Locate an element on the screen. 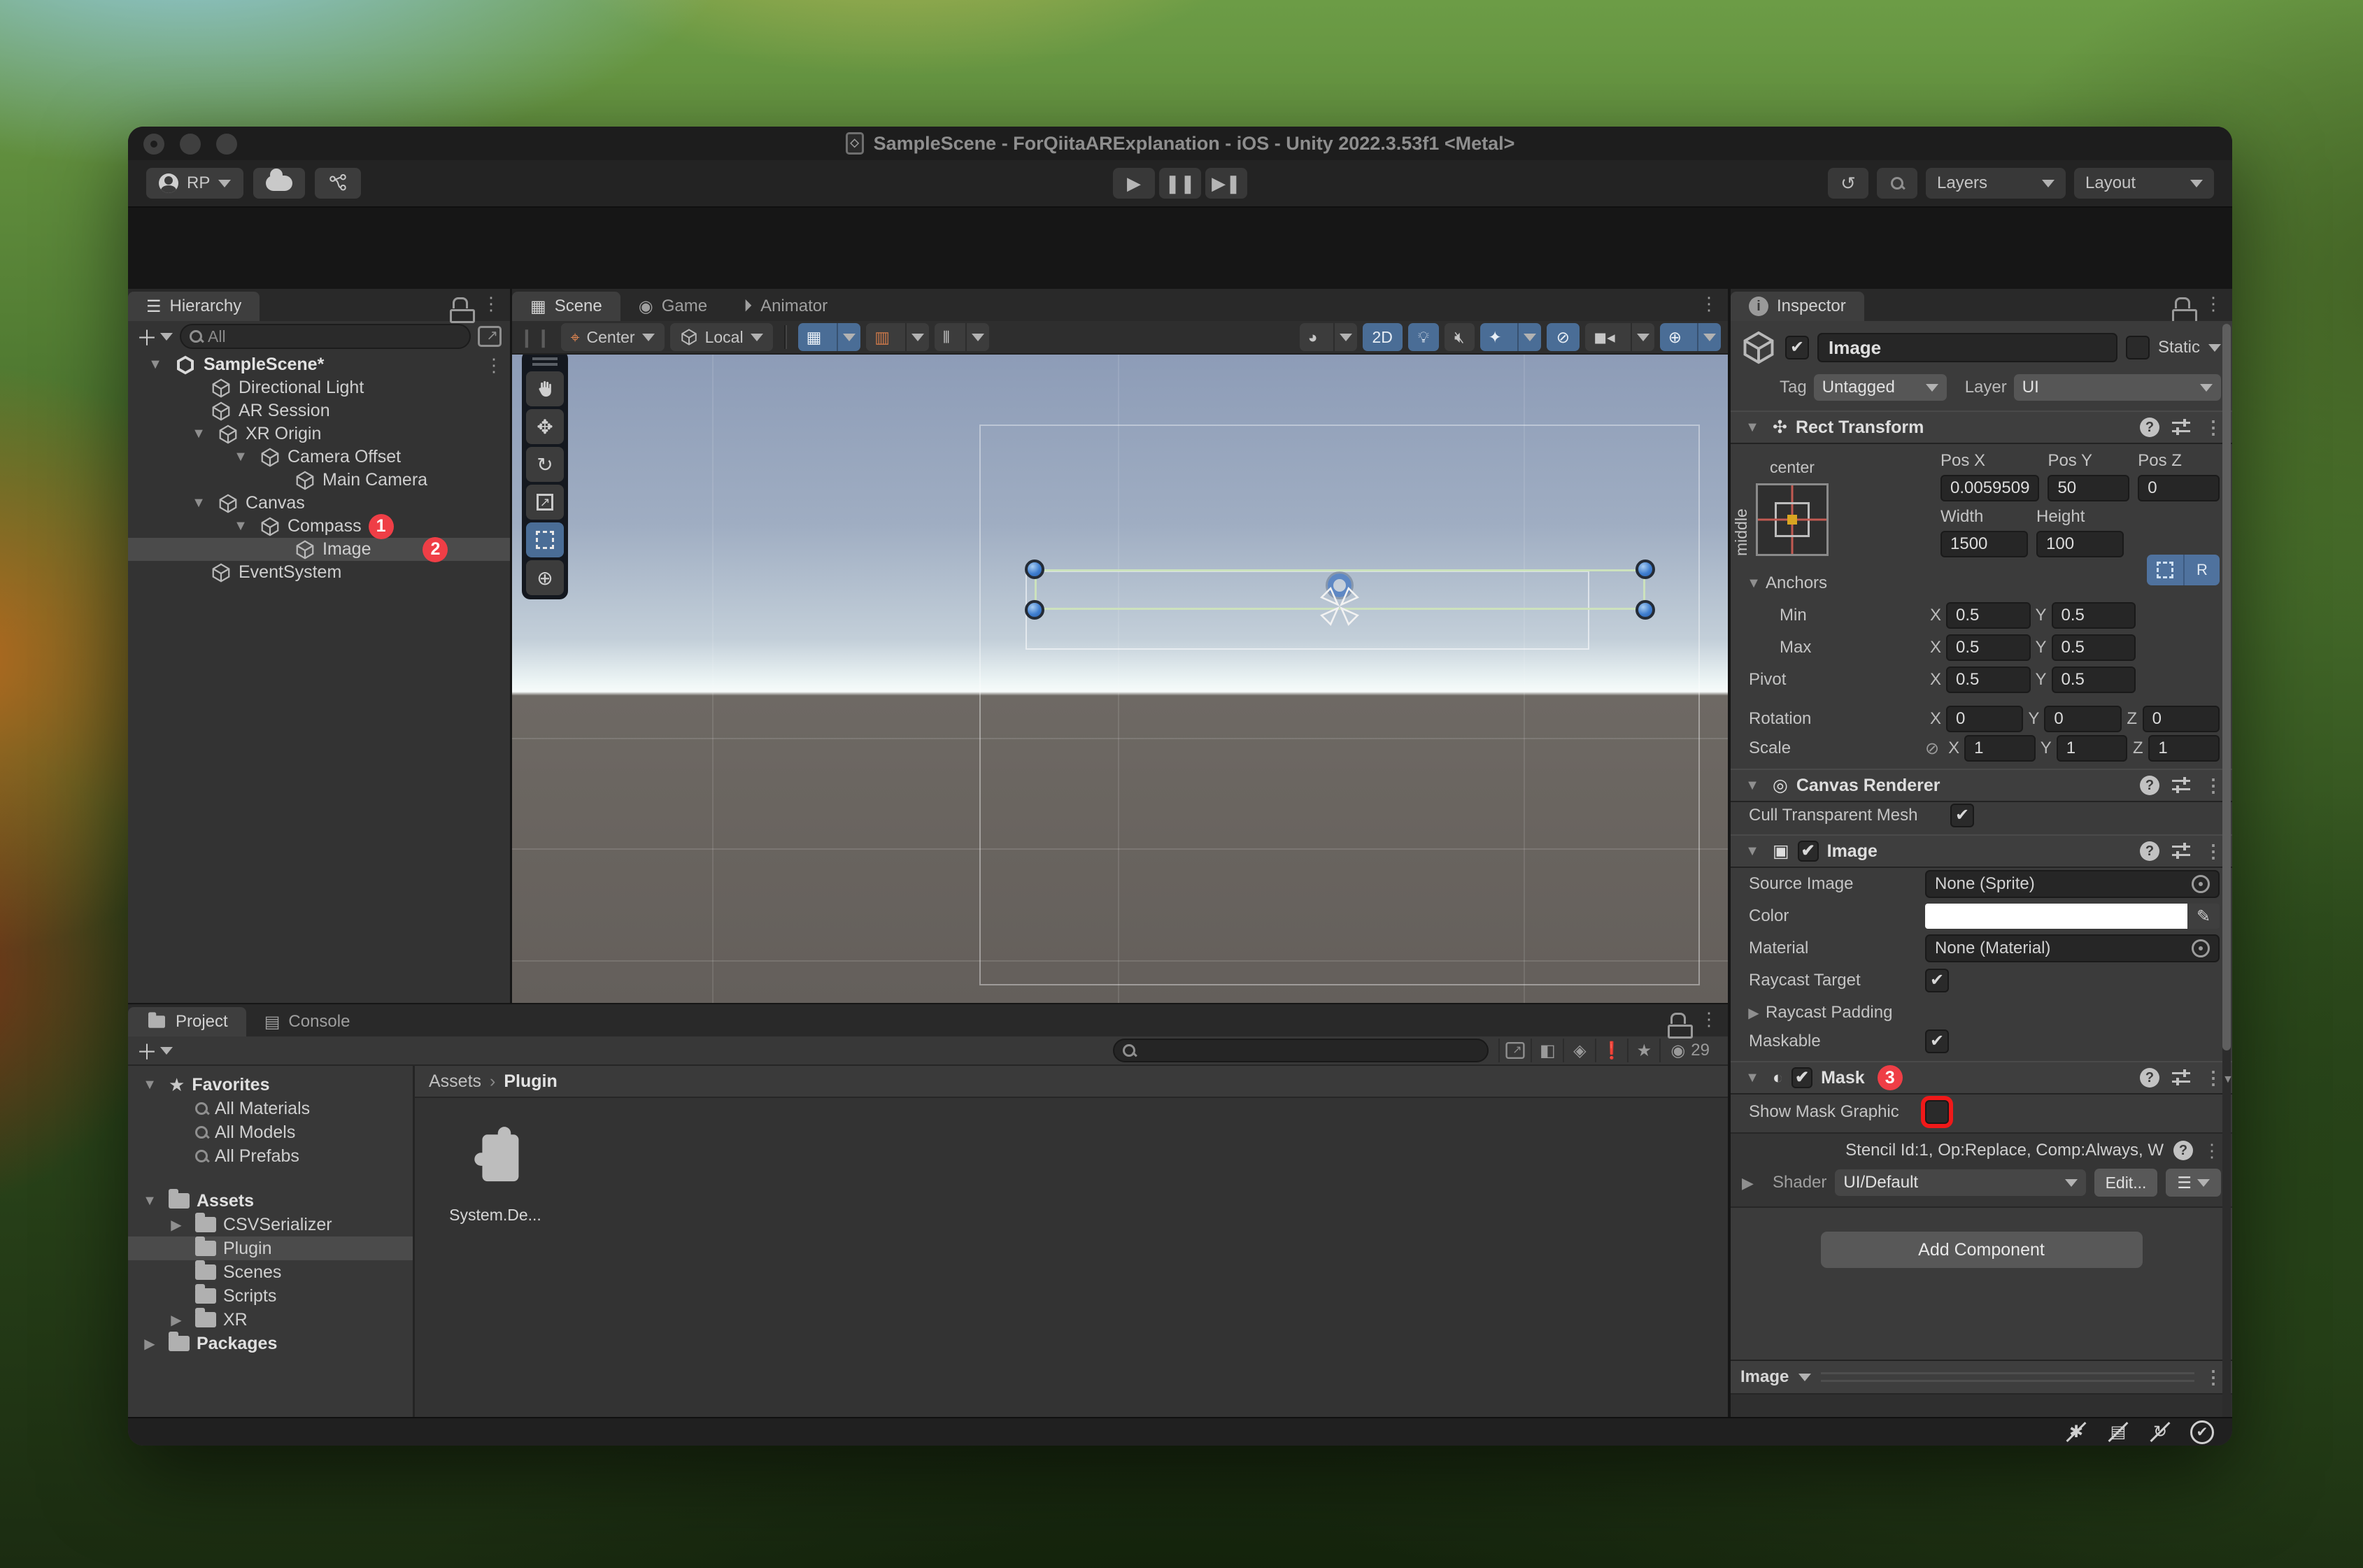  rotation-y-field: 0 is located at coordinates (2083, 719).